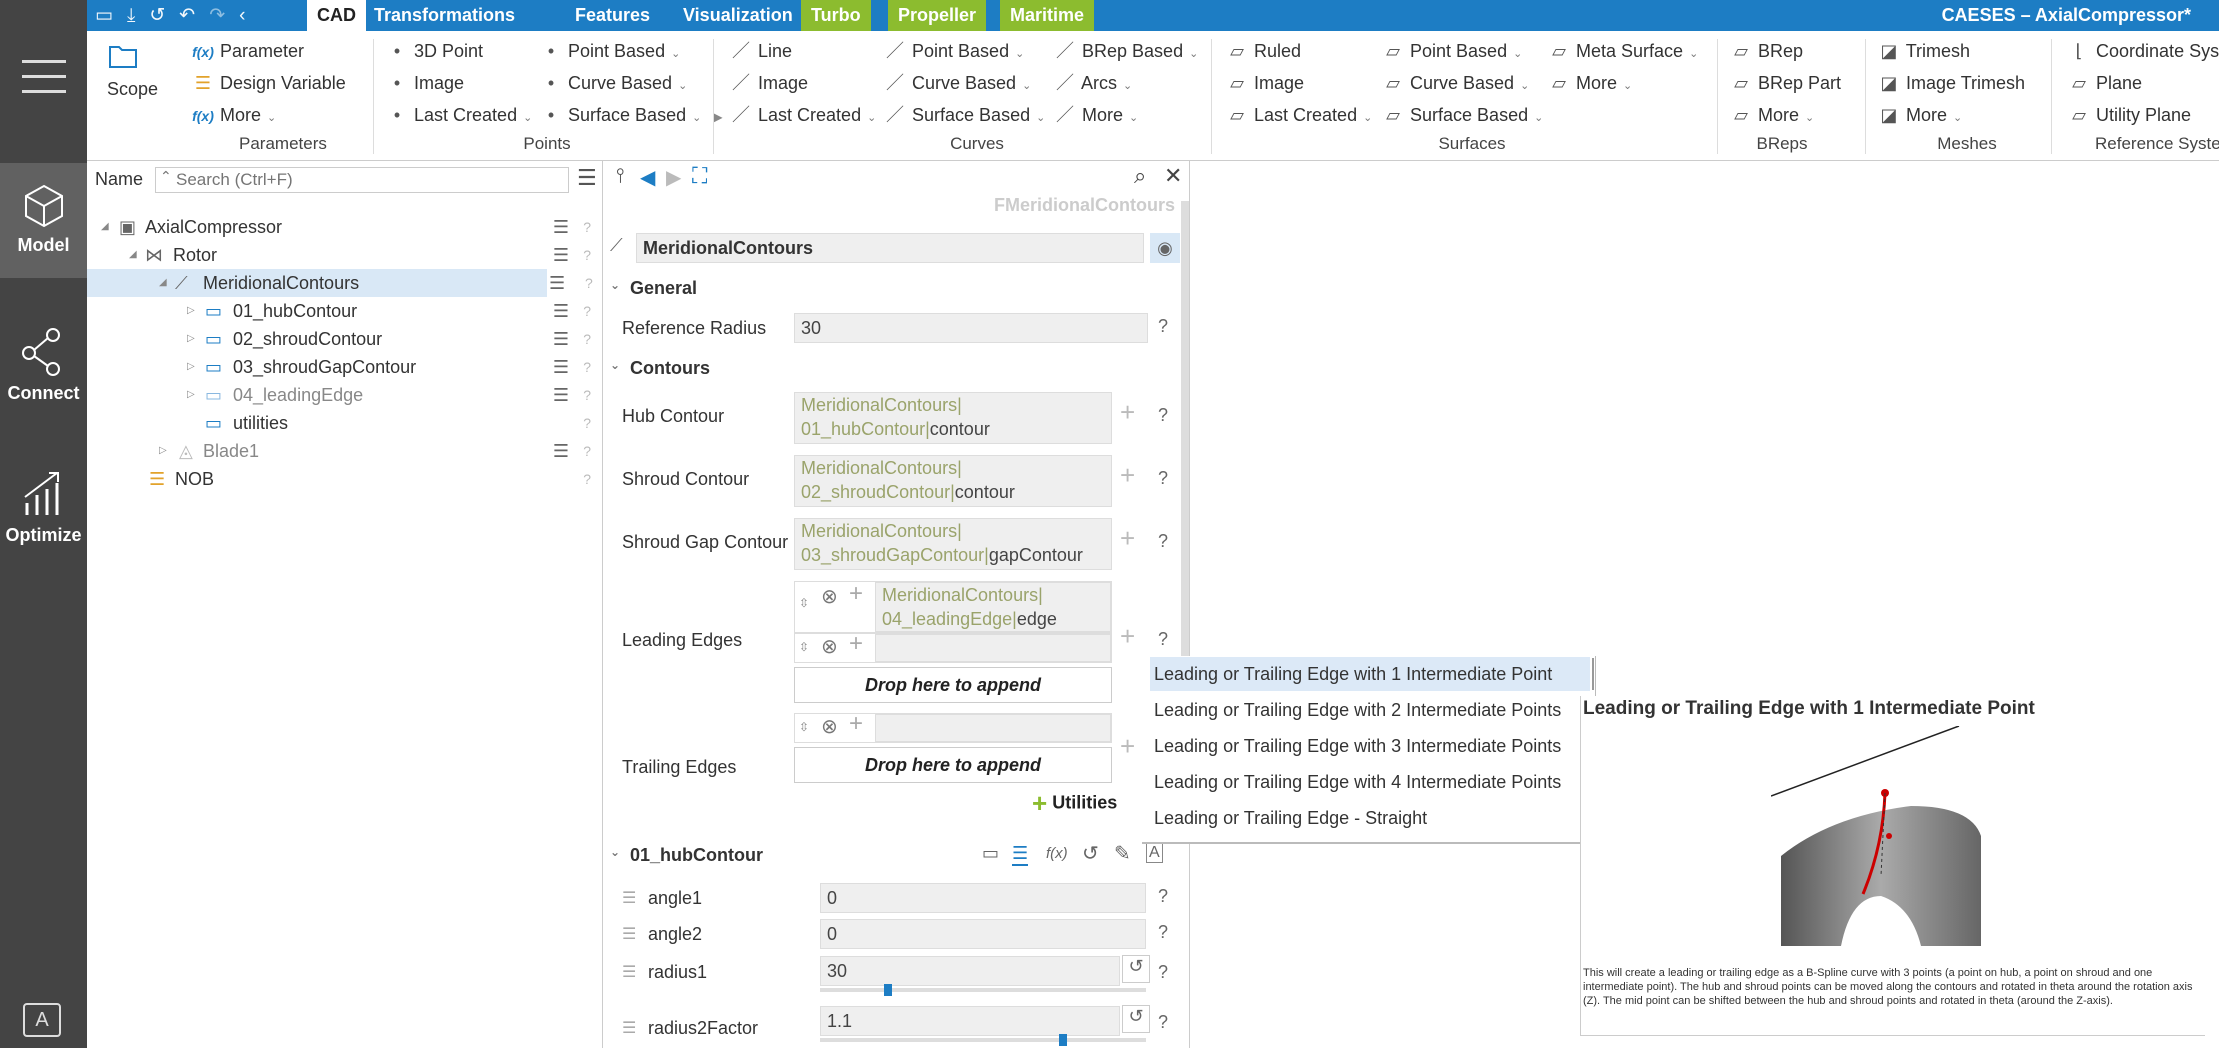 The image size is (2219, 1048). What do you see at coordinates (990, 853) in the screenshot?
I see `feature-icon: ▭` at bounding box center [990, 853].